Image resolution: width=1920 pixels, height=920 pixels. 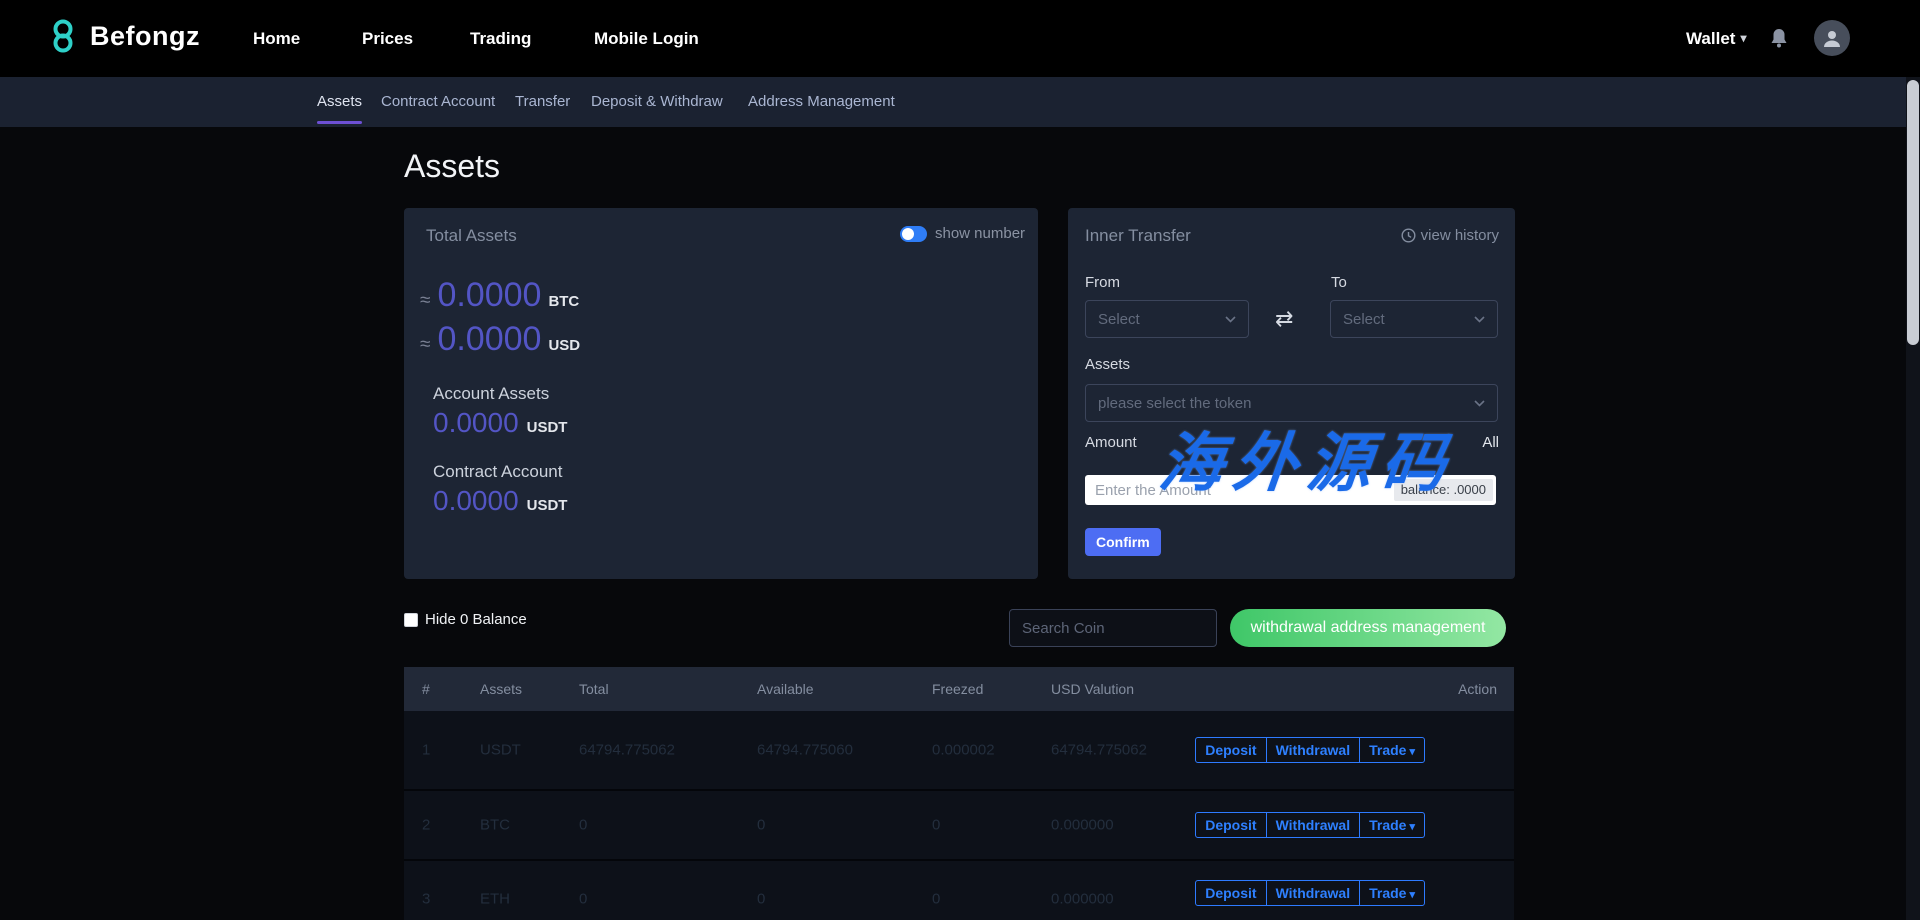 I want to click on user-avatar, so click(x=1832, y=38).